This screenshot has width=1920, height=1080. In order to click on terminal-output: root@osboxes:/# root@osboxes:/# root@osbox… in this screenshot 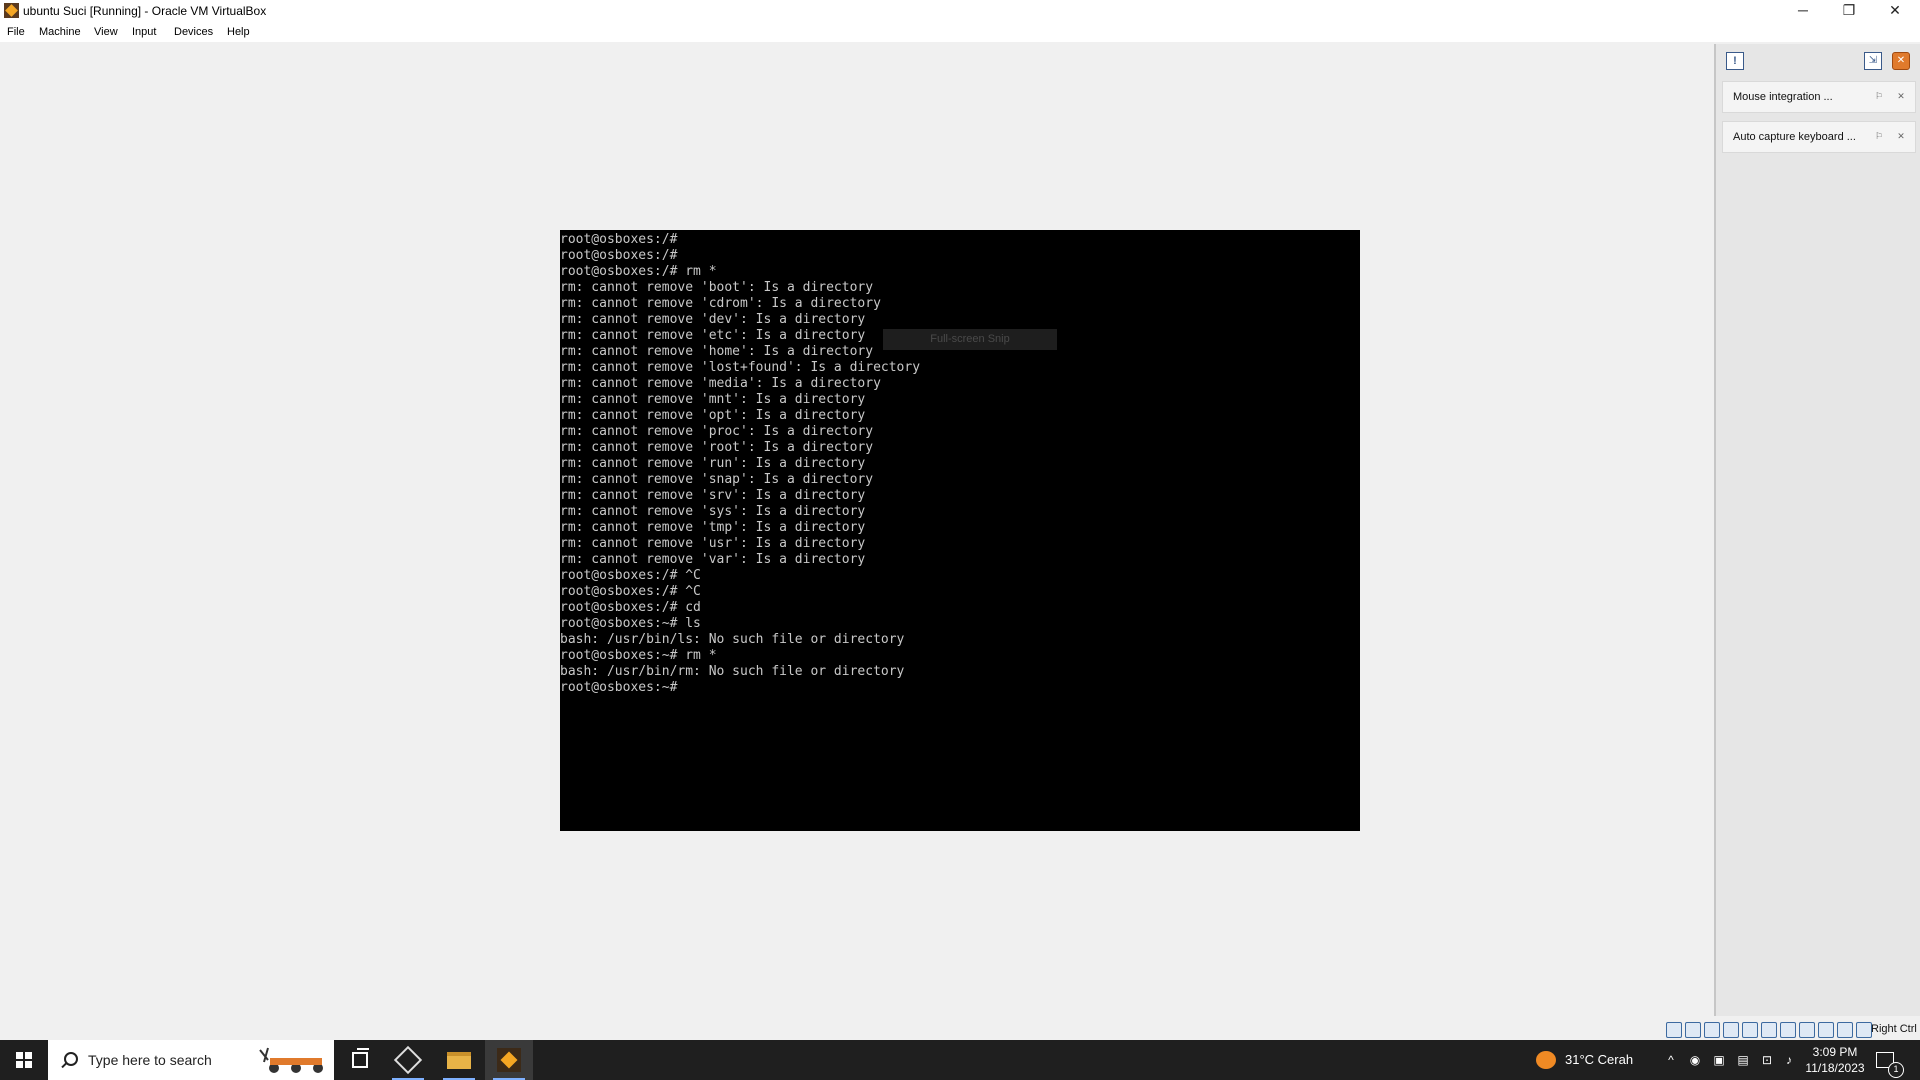, I will do `click(740, 463)`.